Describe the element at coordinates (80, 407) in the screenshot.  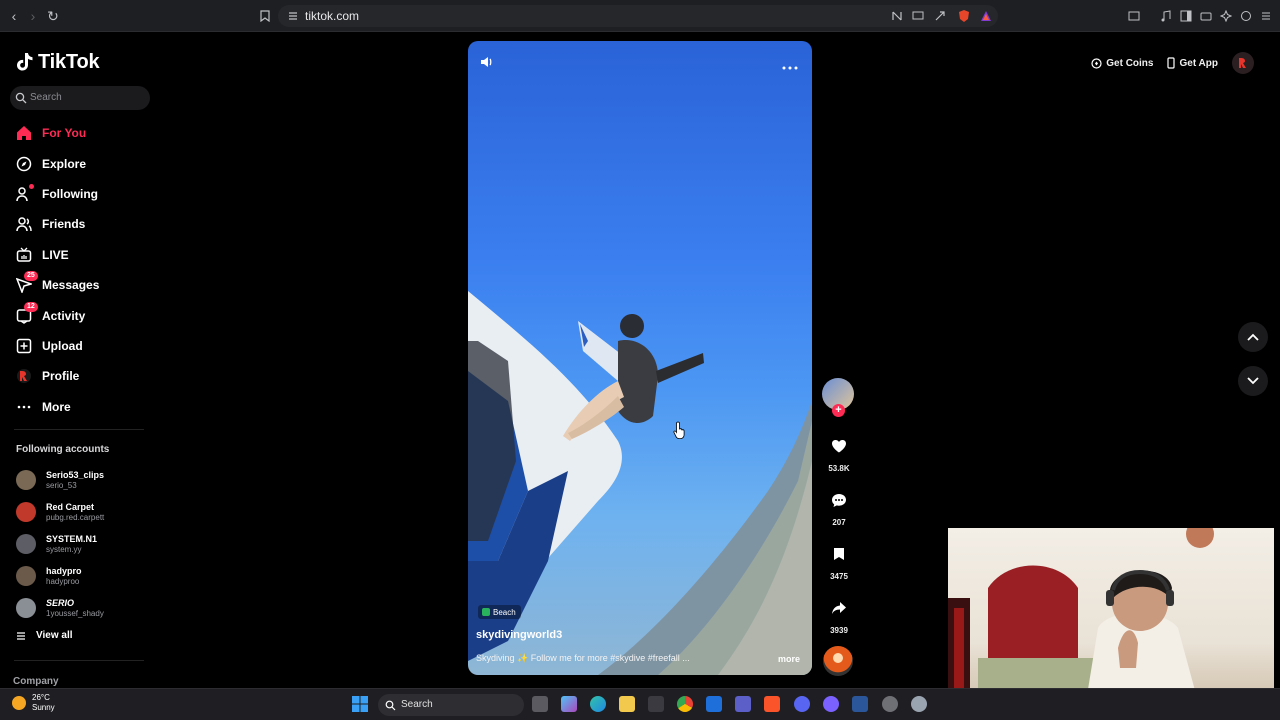
I see `nav-more: More` at that location.